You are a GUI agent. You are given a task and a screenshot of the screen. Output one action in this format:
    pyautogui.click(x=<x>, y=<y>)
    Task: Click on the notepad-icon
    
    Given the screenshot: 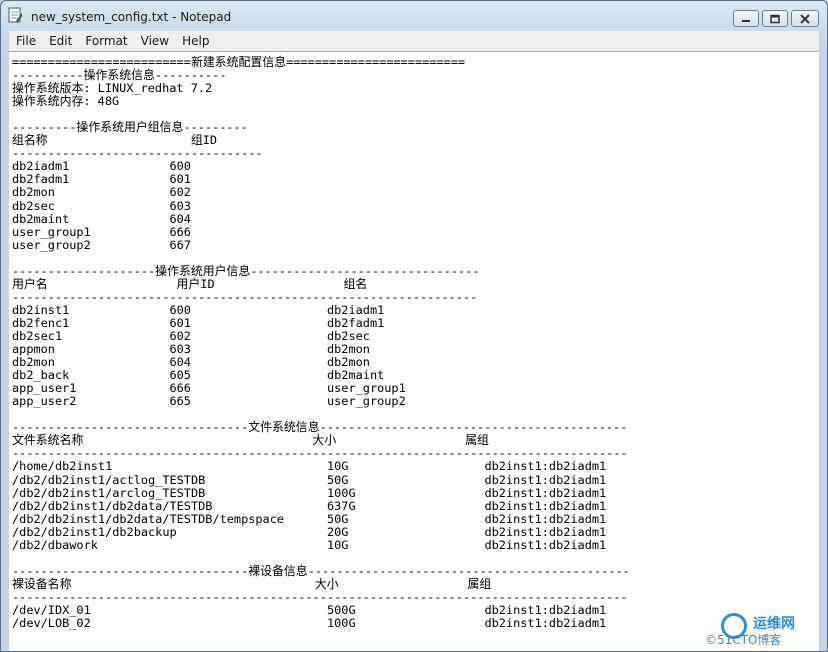 What is the action you would take?
    pyautogui.click(x=15, y=15)
    